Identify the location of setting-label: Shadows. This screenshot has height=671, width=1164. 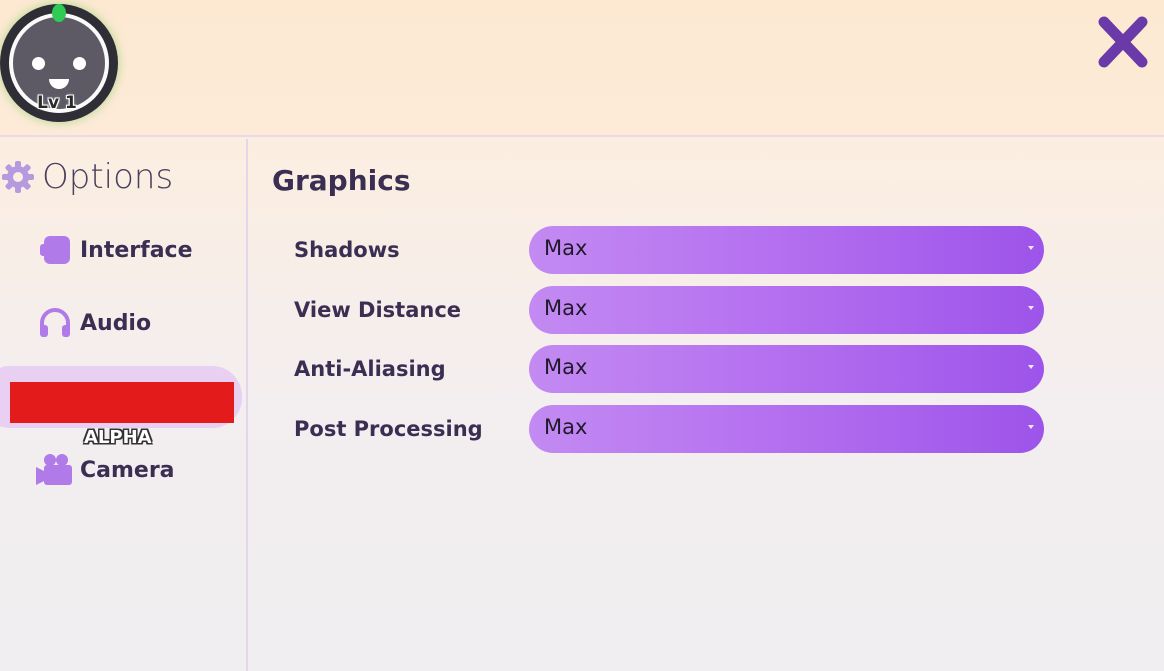
(347, 250).